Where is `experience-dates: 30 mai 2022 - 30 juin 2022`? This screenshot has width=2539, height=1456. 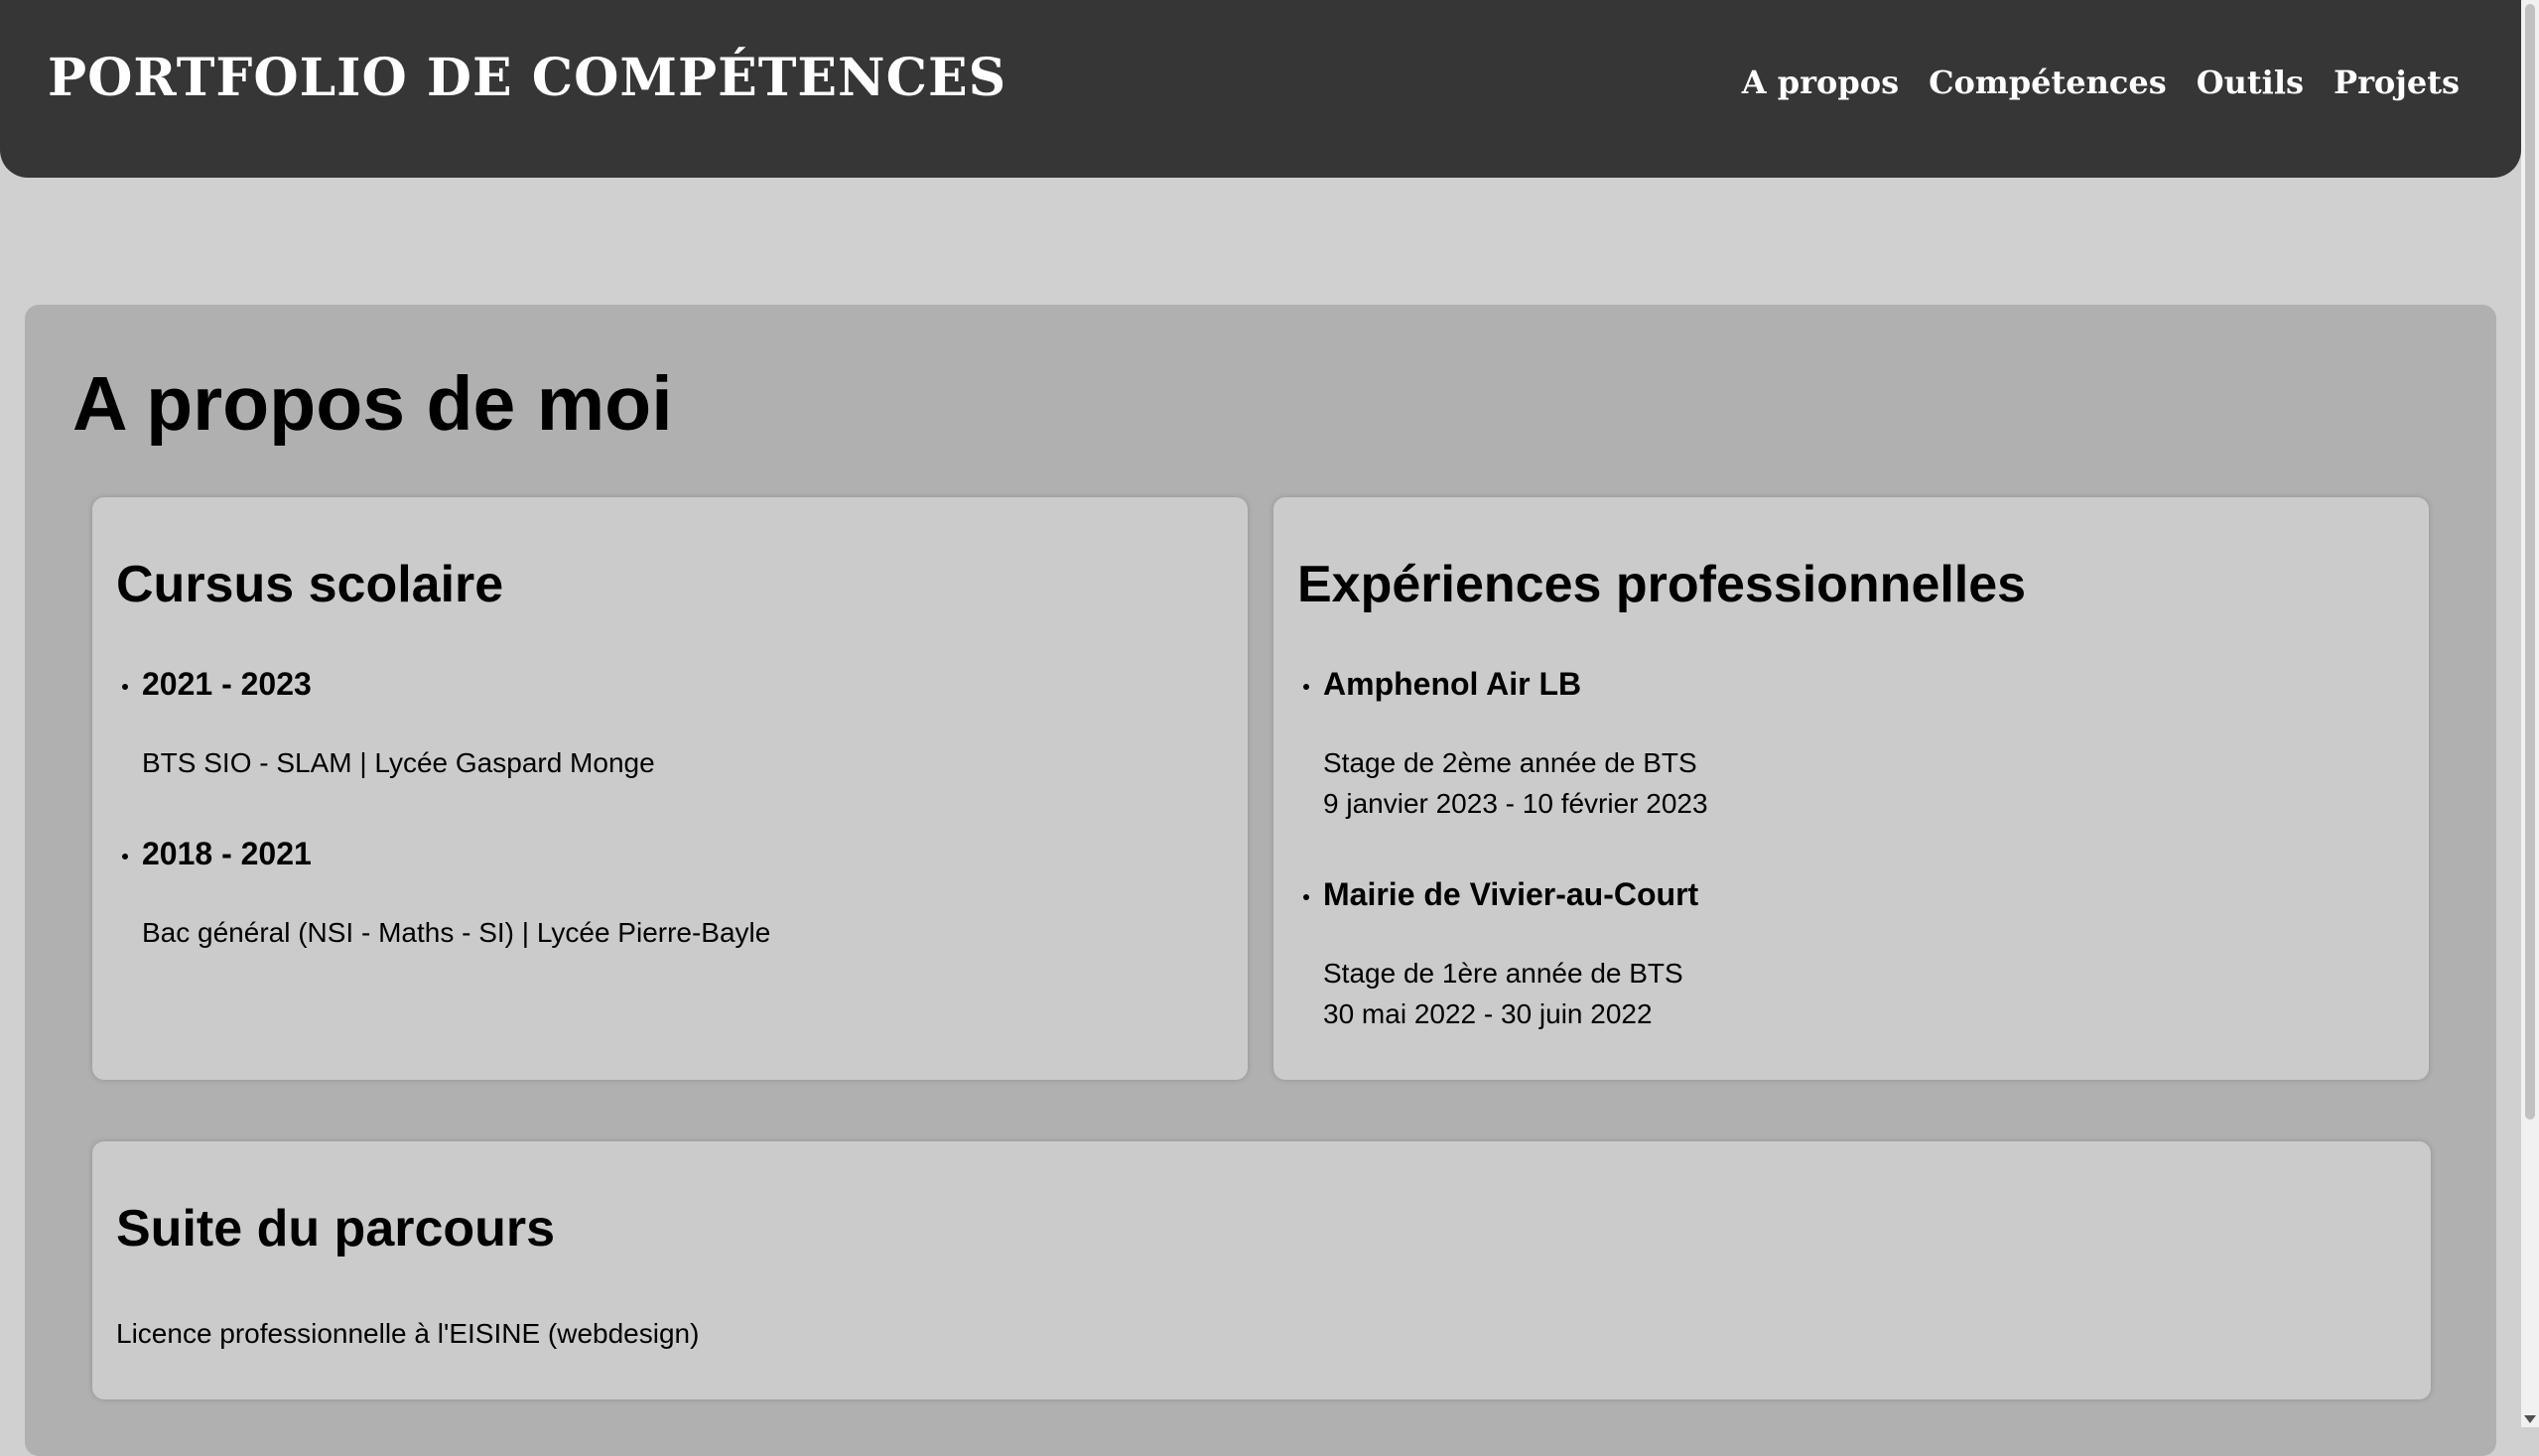
experience-dates: 30 mai 2022 - 30 juin 2022 is located at coordinates (1488, 1013).